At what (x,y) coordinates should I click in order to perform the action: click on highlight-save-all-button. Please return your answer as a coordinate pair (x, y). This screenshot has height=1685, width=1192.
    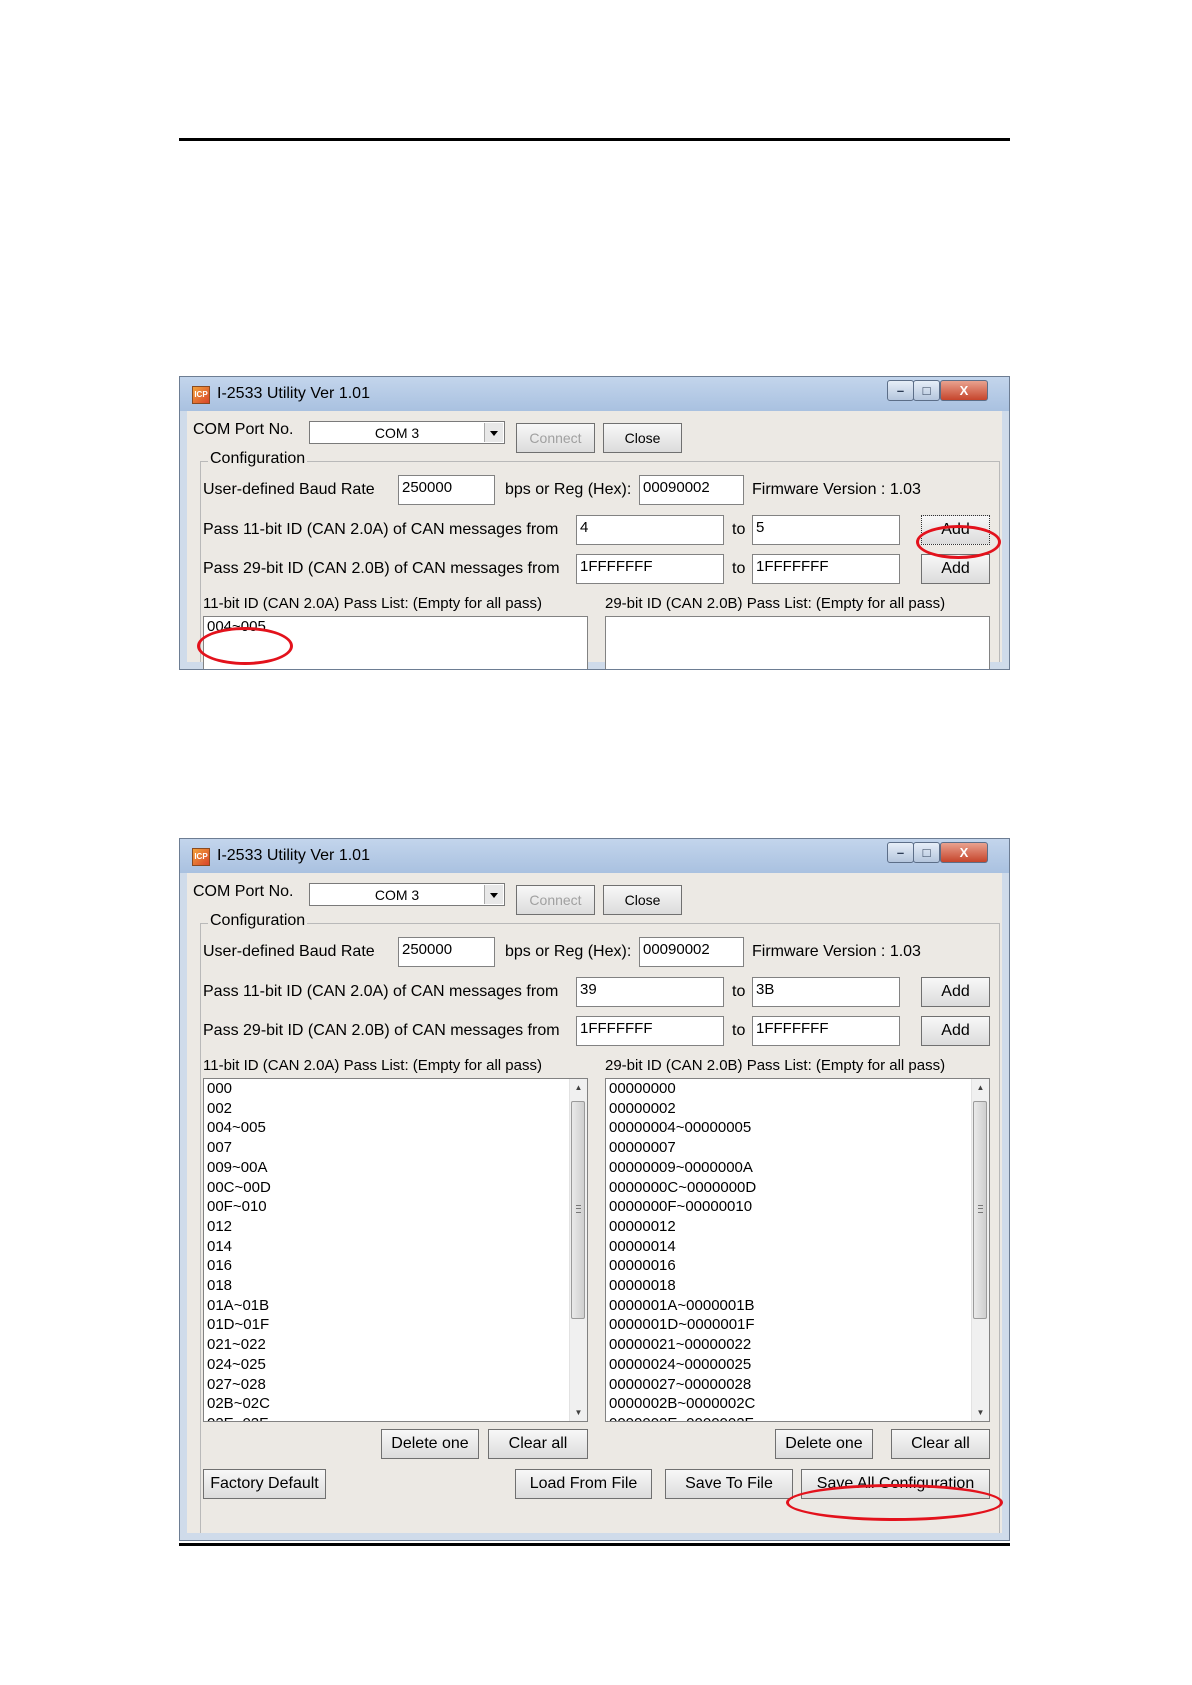
    Looking at the image, I should click on (894, 1502).